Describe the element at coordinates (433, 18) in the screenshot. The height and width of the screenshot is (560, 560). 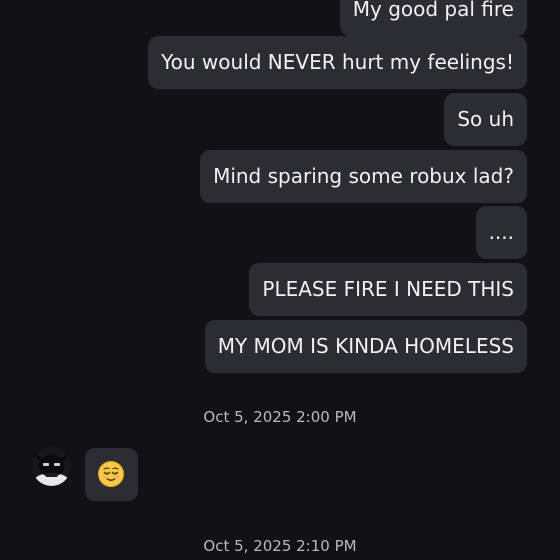
I see `outgoing-message-bubble: My good pal fire` at that location.